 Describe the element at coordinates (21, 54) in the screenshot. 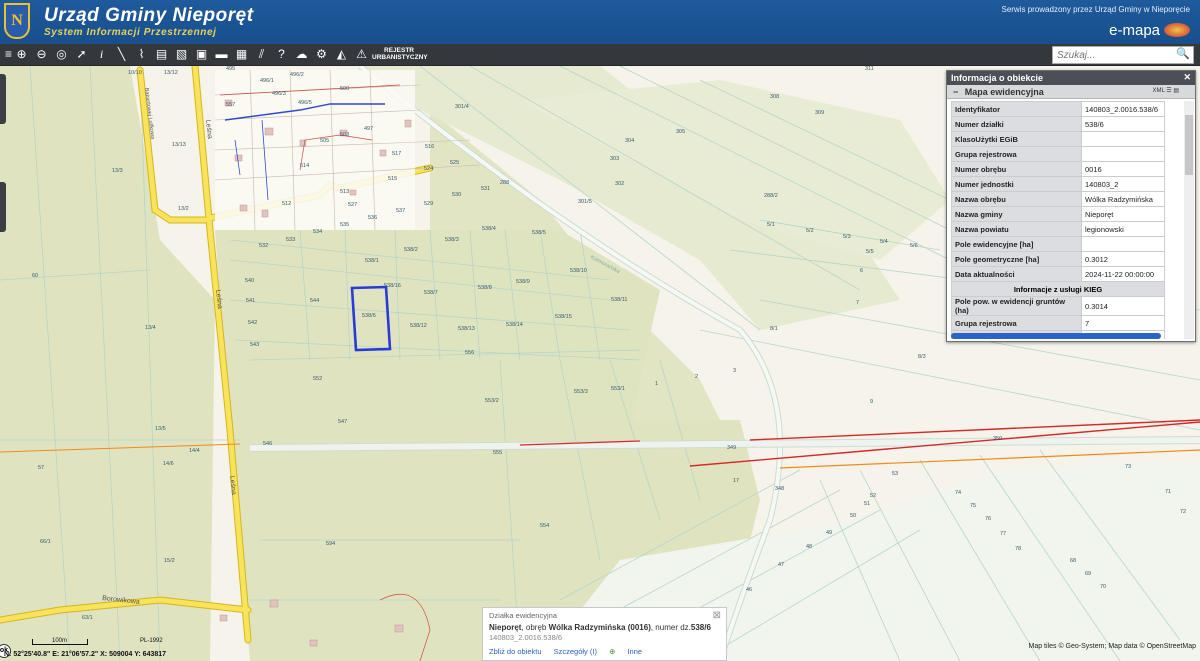

I see `zoom-in-icon: ⊕` at that location.